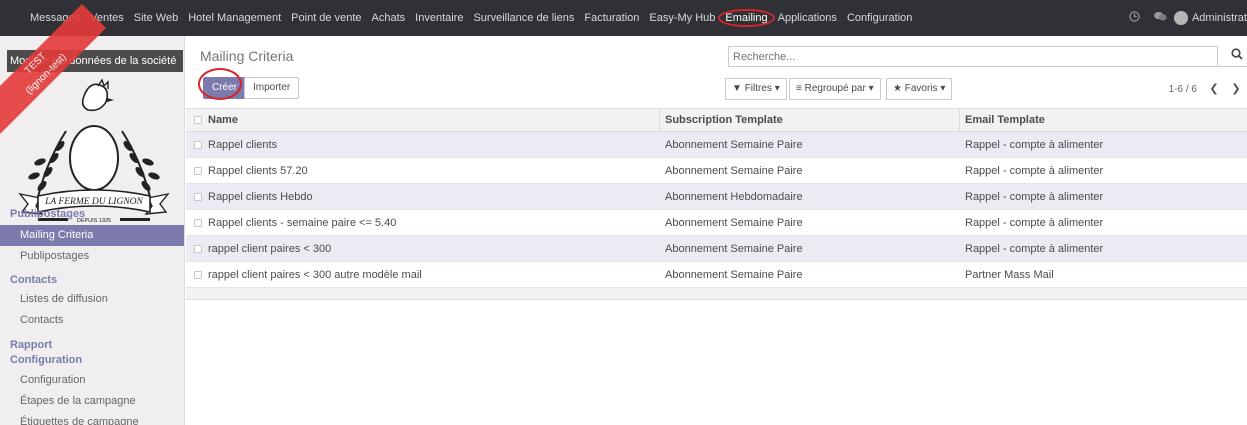  I want to click on column-subscription-template: Subscription Template, so click(724, 120).